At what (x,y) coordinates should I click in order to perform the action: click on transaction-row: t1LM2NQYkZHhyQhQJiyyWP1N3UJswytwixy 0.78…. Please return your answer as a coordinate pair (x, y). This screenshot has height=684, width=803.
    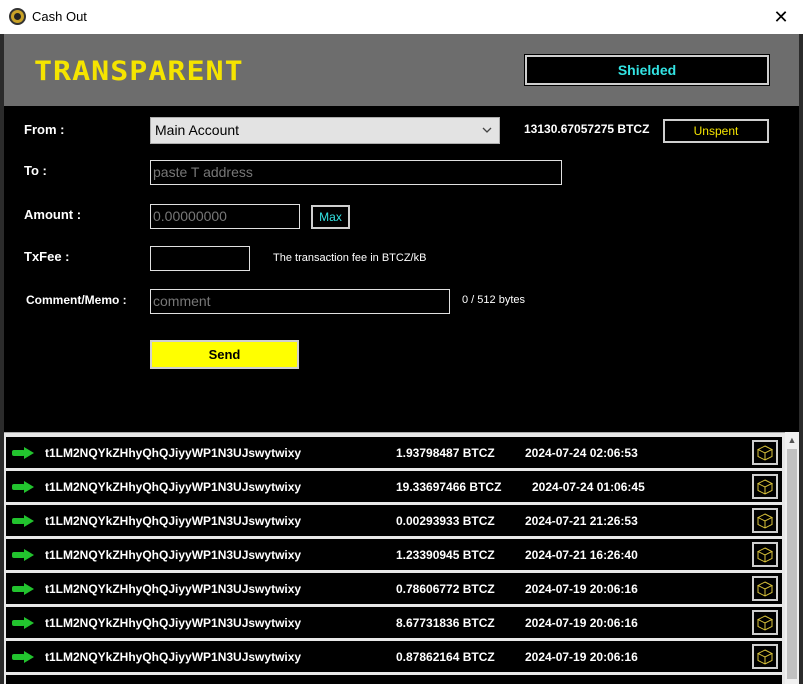
    Looking at the image, I should click on (394, 588).